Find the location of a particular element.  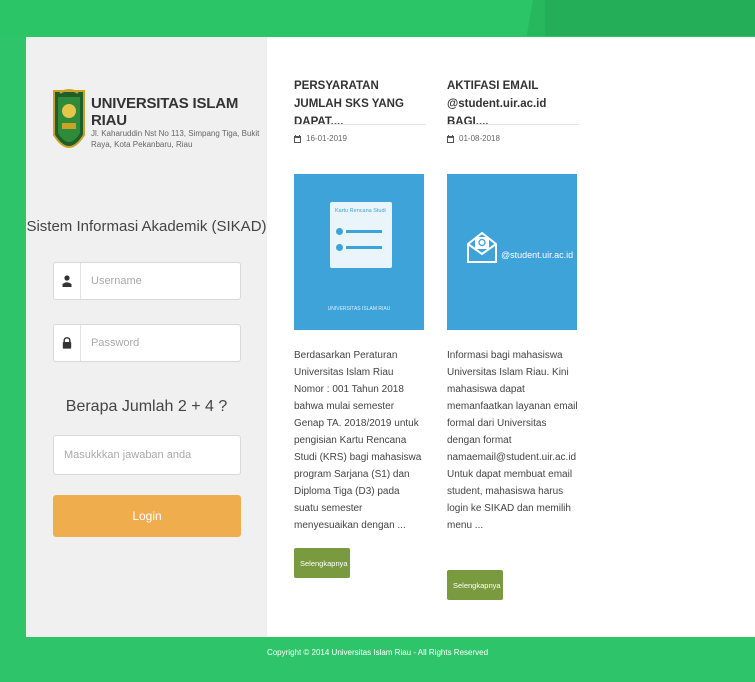

krs-card-caption: Kartu Rencana Studi is located at coordinates (360, 211).